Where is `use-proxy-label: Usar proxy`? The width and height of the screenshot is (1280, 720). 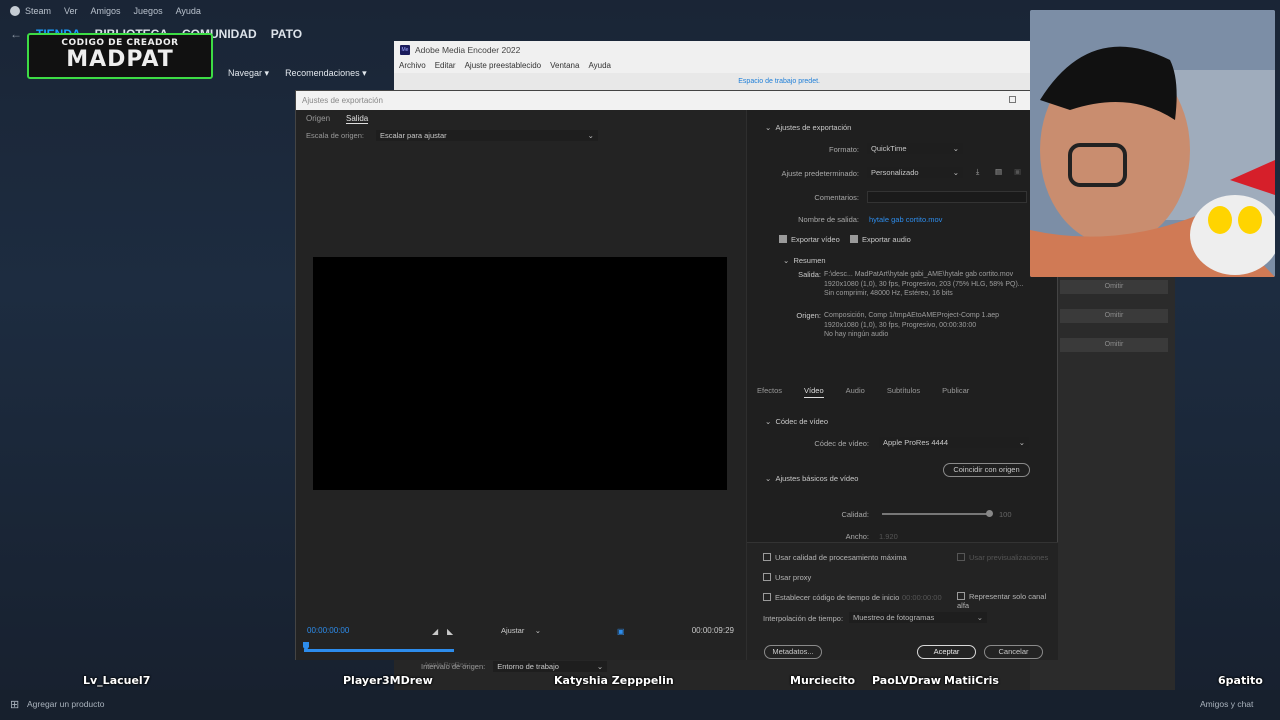
use-proxy-label: Usar proxy is located at coordinates (793, 577).